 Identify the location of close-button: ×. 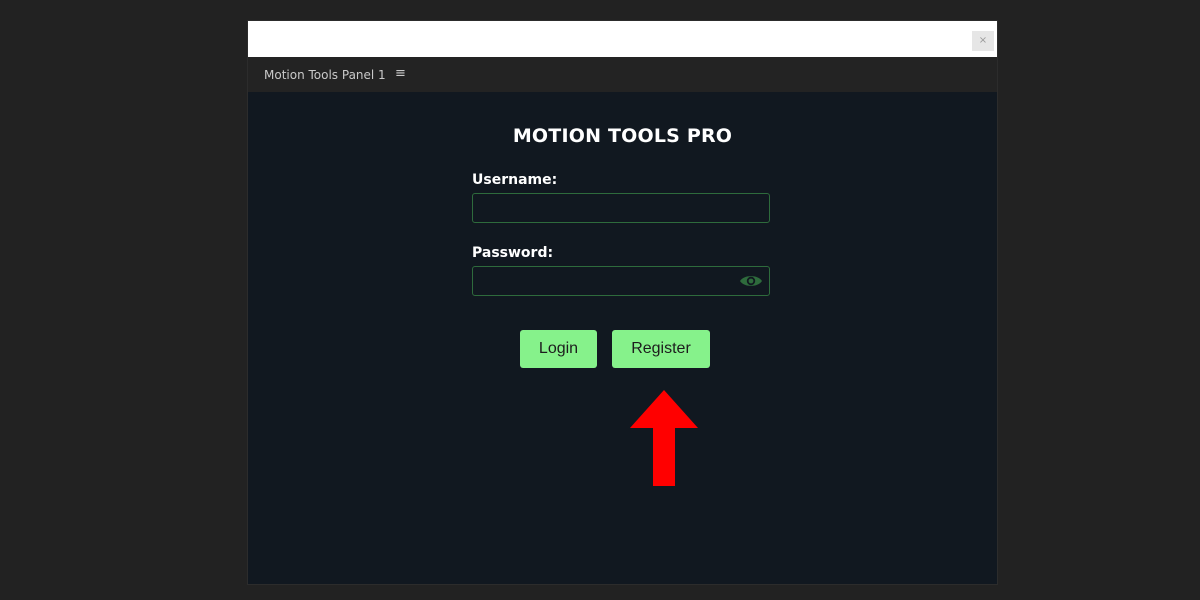
(983, 41).